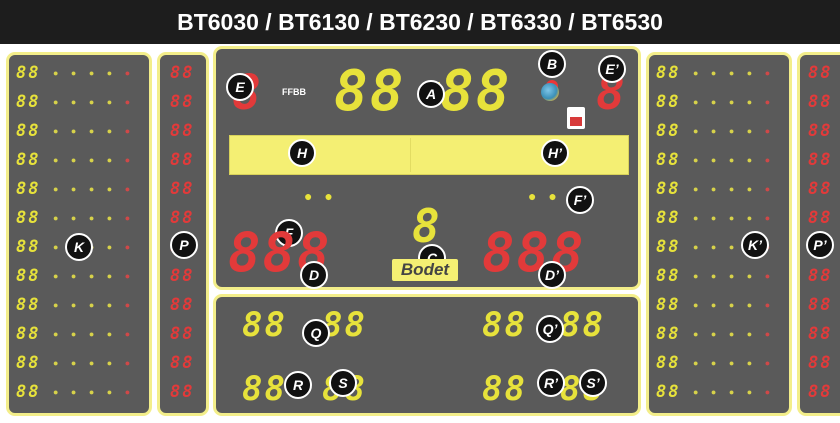 This screenshot has height=423, width=840. Describe the element at coordinates (316, 333) in the screenshot. I see `label-q: Q` at that location.